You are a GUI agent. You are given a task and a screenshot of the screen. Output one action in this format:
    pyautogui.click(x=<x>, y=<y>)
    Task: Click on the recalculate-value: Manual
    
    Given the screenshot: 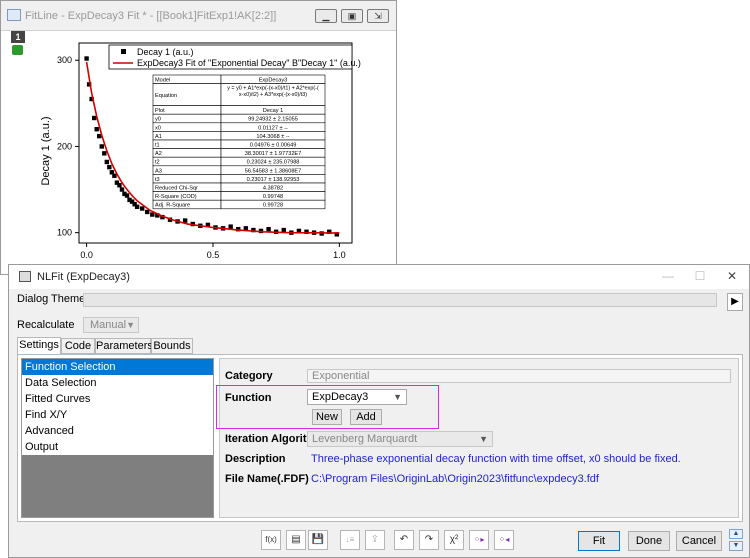 What is the action you would take?
    pyautogui.click(x=108, y=325)
    